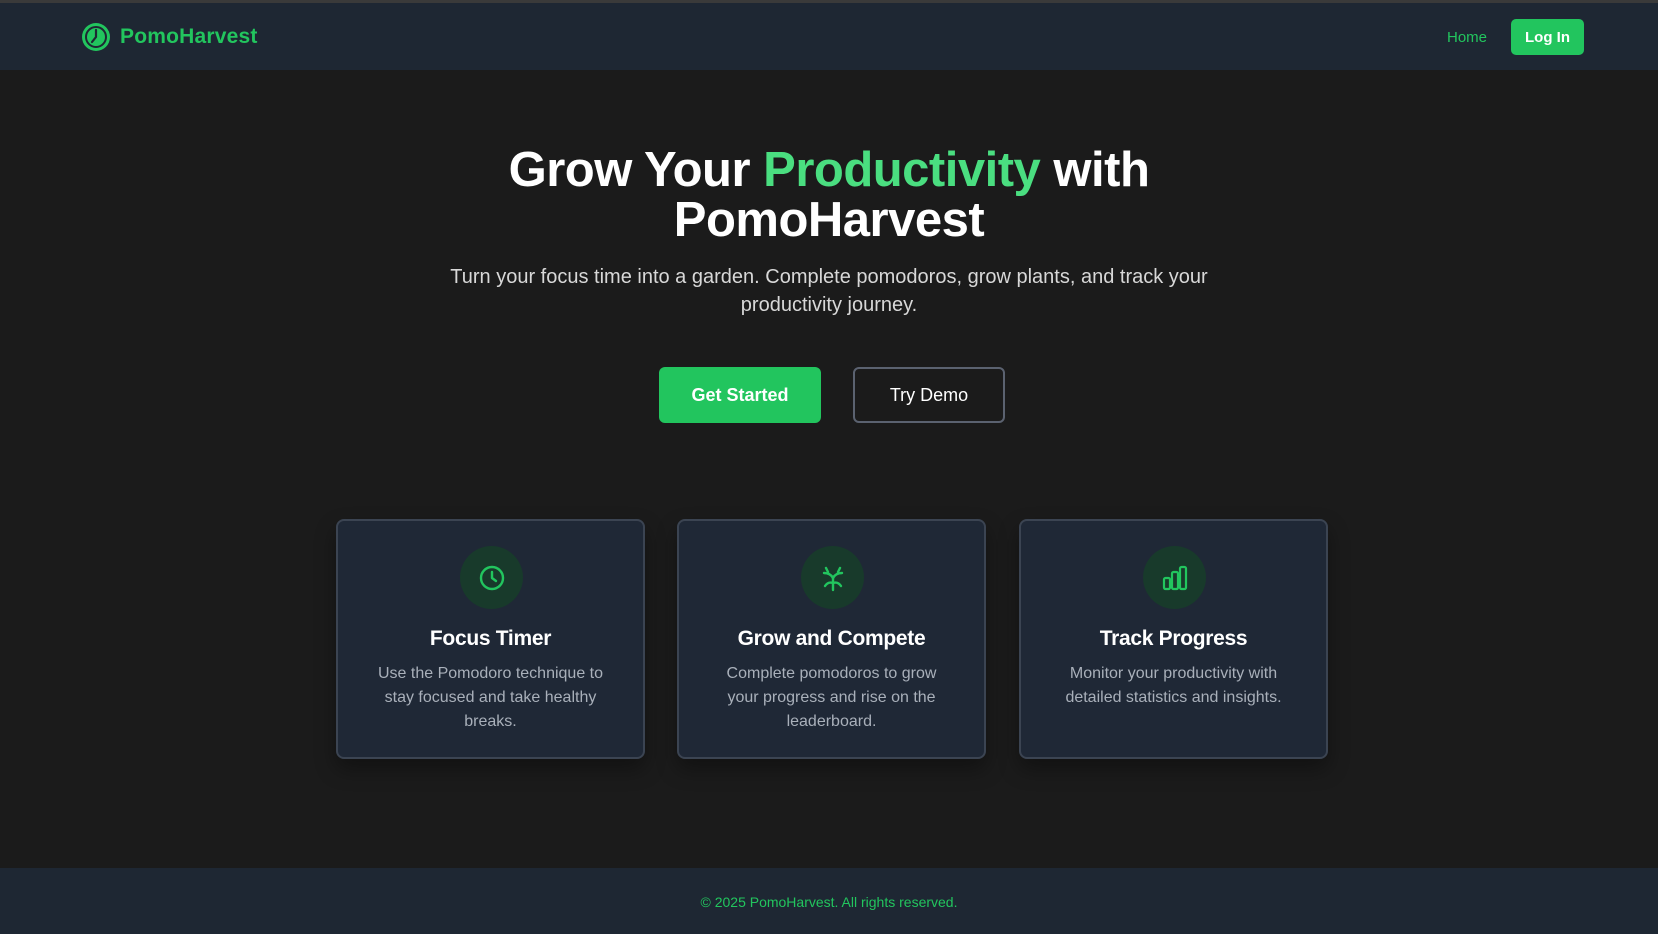 This screenshot has height=934, width=1658. Describe the element at coordinates (96, 37) in the screenshot. I see `clock-logo-icon` at that location.